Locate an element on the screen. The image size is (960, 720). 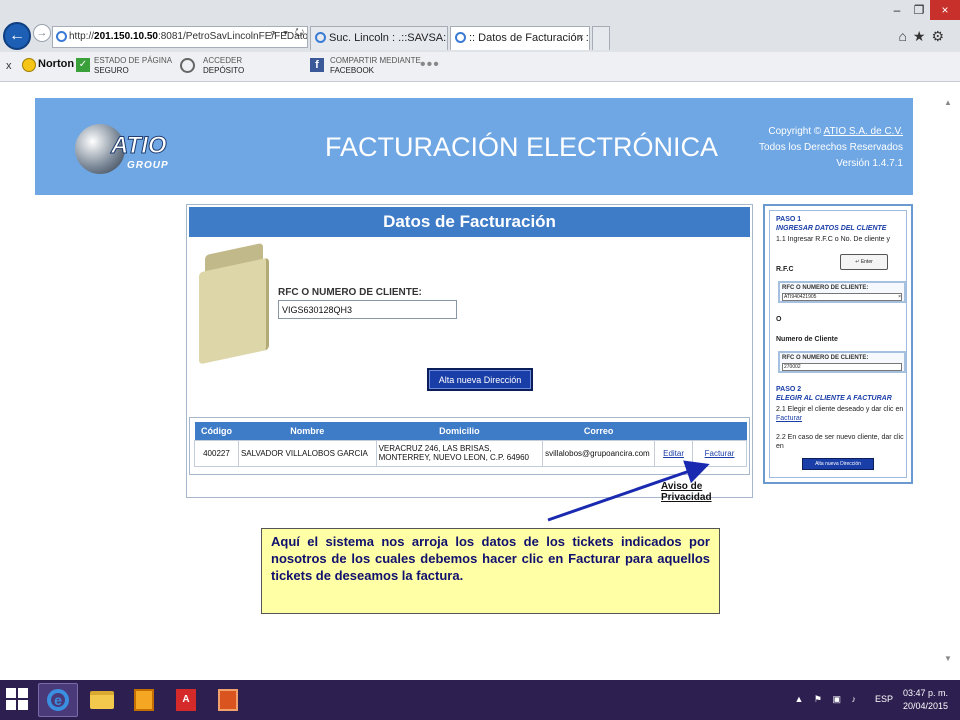
editar-link: Editar is located at coordinates (673, 453).